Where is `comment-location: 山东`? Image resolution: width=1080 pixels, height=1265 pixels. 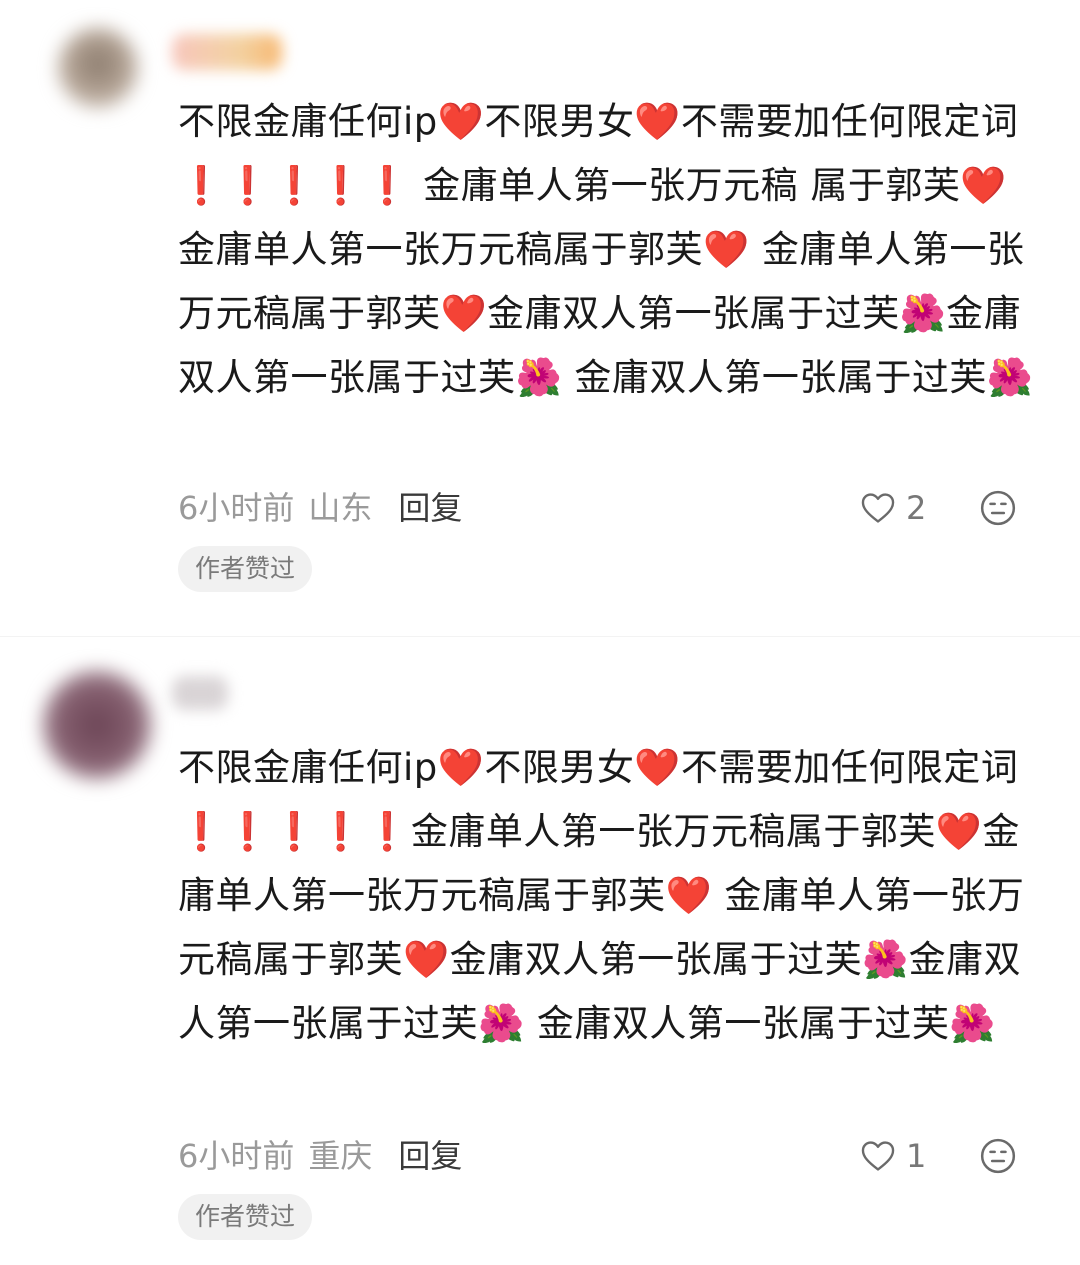 comment-location: 山东 is located at coordinates (340, 508).